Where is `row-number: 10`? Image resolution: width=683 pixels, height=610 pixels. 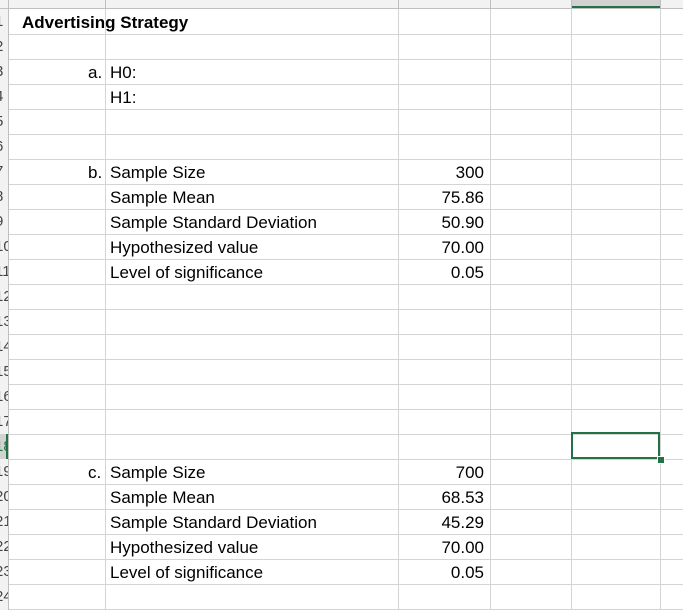
row-number: 10 is located at coordinates (4, 246).